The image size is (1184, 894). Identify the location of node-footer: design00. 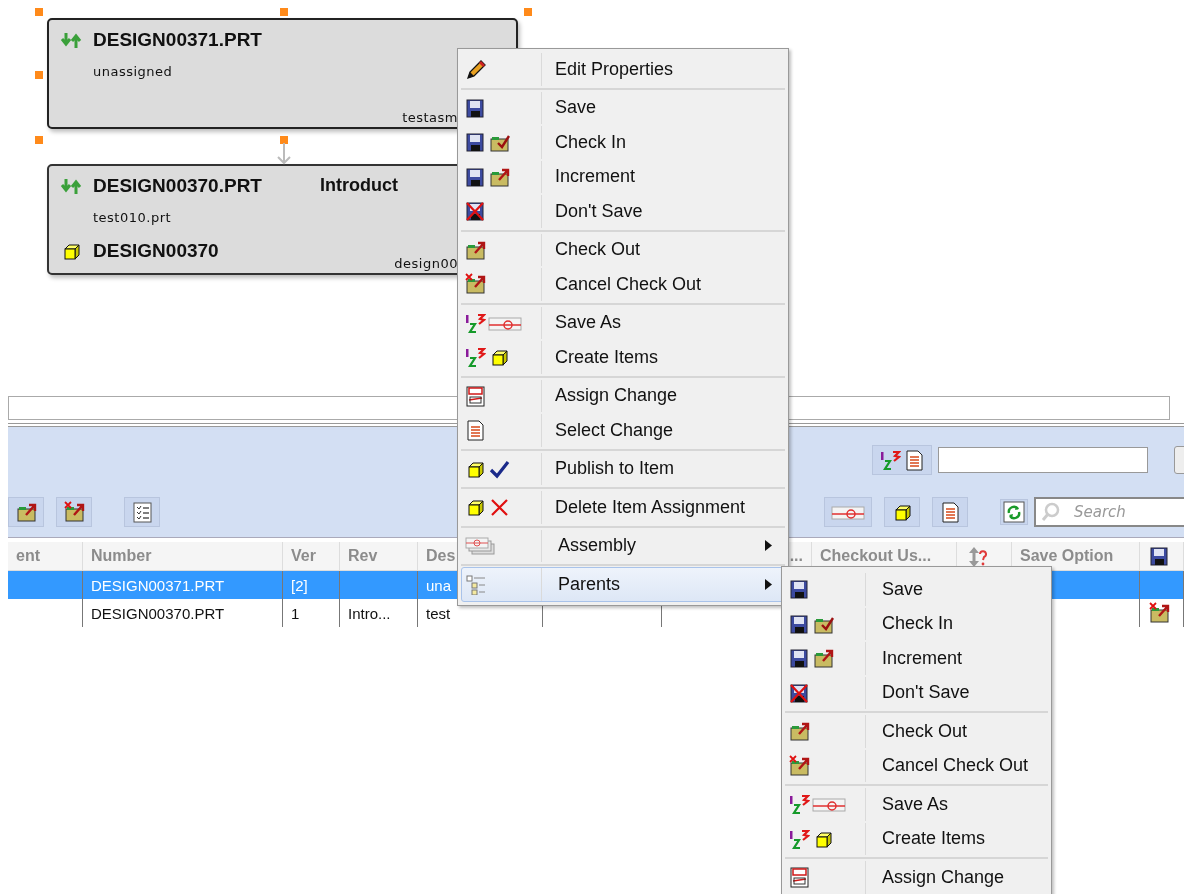
(426, 263).